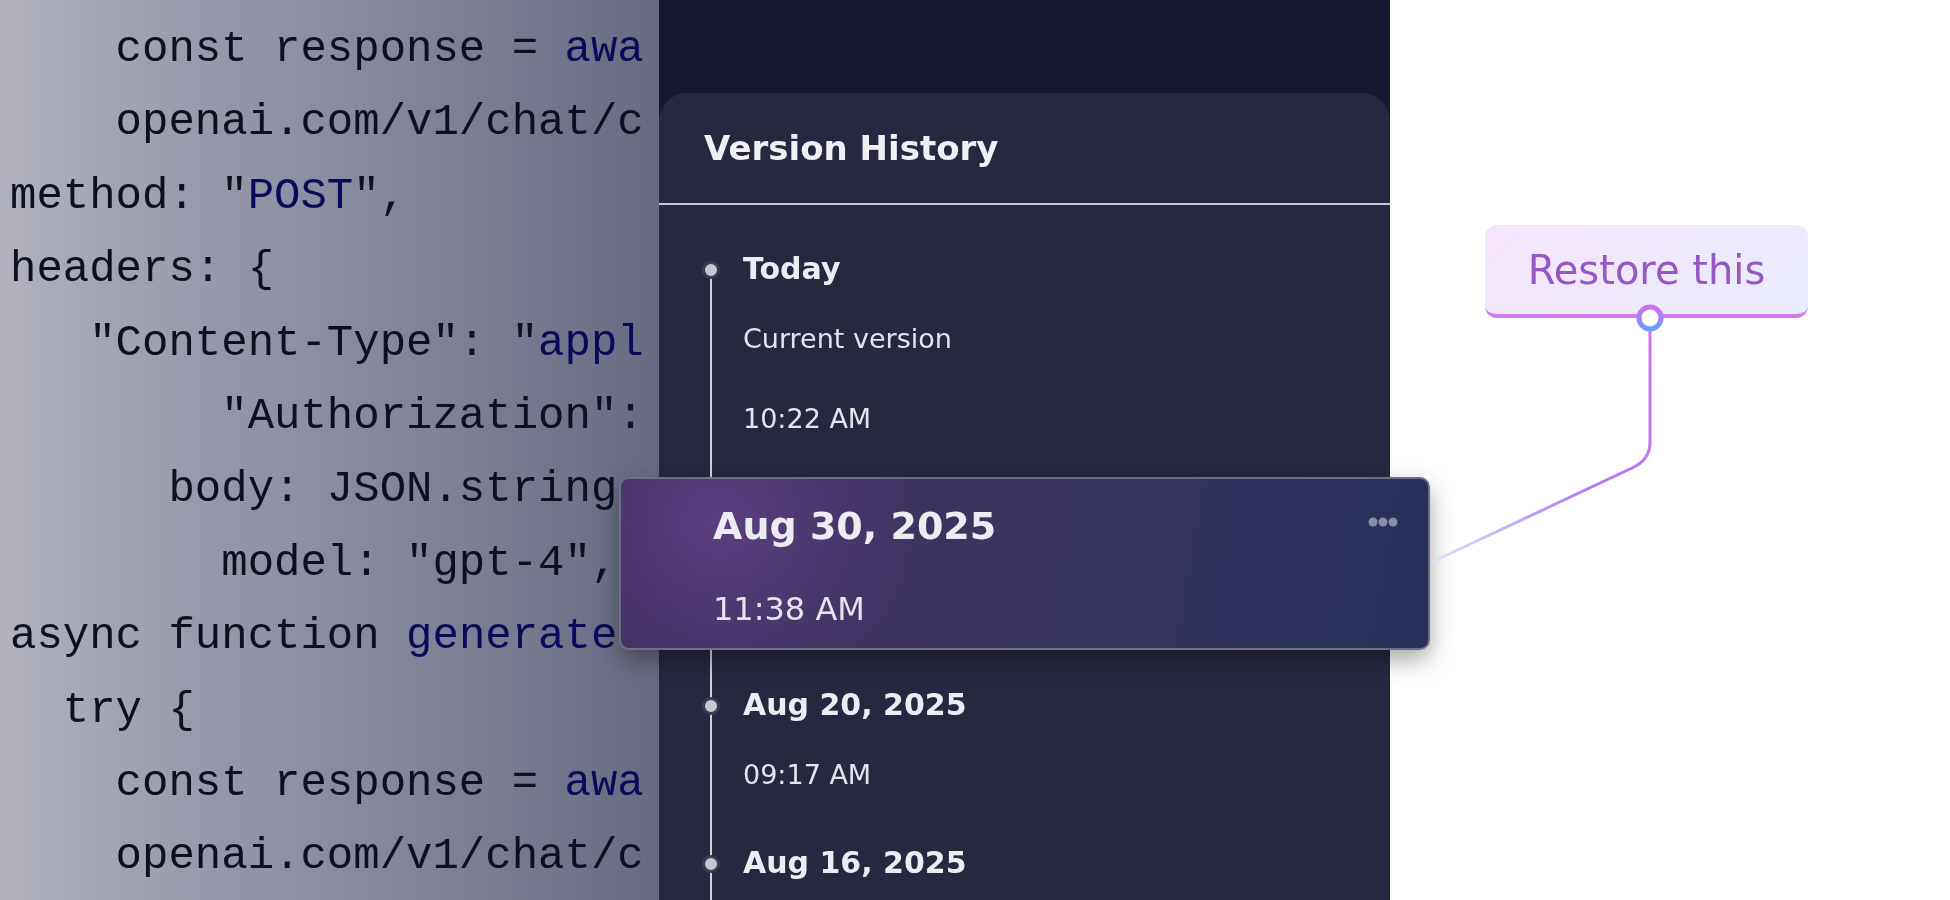 The height and width of the screenshot is (900, 1950). Describe the element at coordinates (1646, 271) in the screenshot. I see `restore-button: Restore this` at that location.